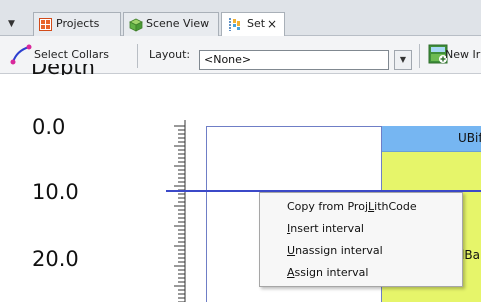  What do you see at coordinates (325, 228) in the screenshot?
I see `menu-item-insert-interval: Insert interval` at bounding box center [325, 228].